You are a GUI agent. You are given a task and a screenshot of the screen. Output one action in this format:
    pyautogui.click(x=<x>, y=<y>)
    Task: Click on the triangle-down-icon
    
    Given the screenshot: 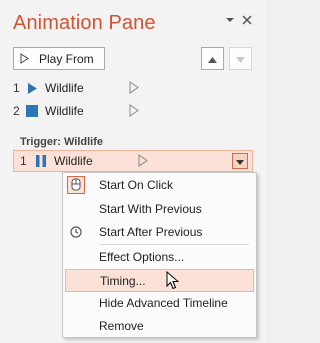 What is the action you would take?
    pyautogui.click(x=240, y=59)
    